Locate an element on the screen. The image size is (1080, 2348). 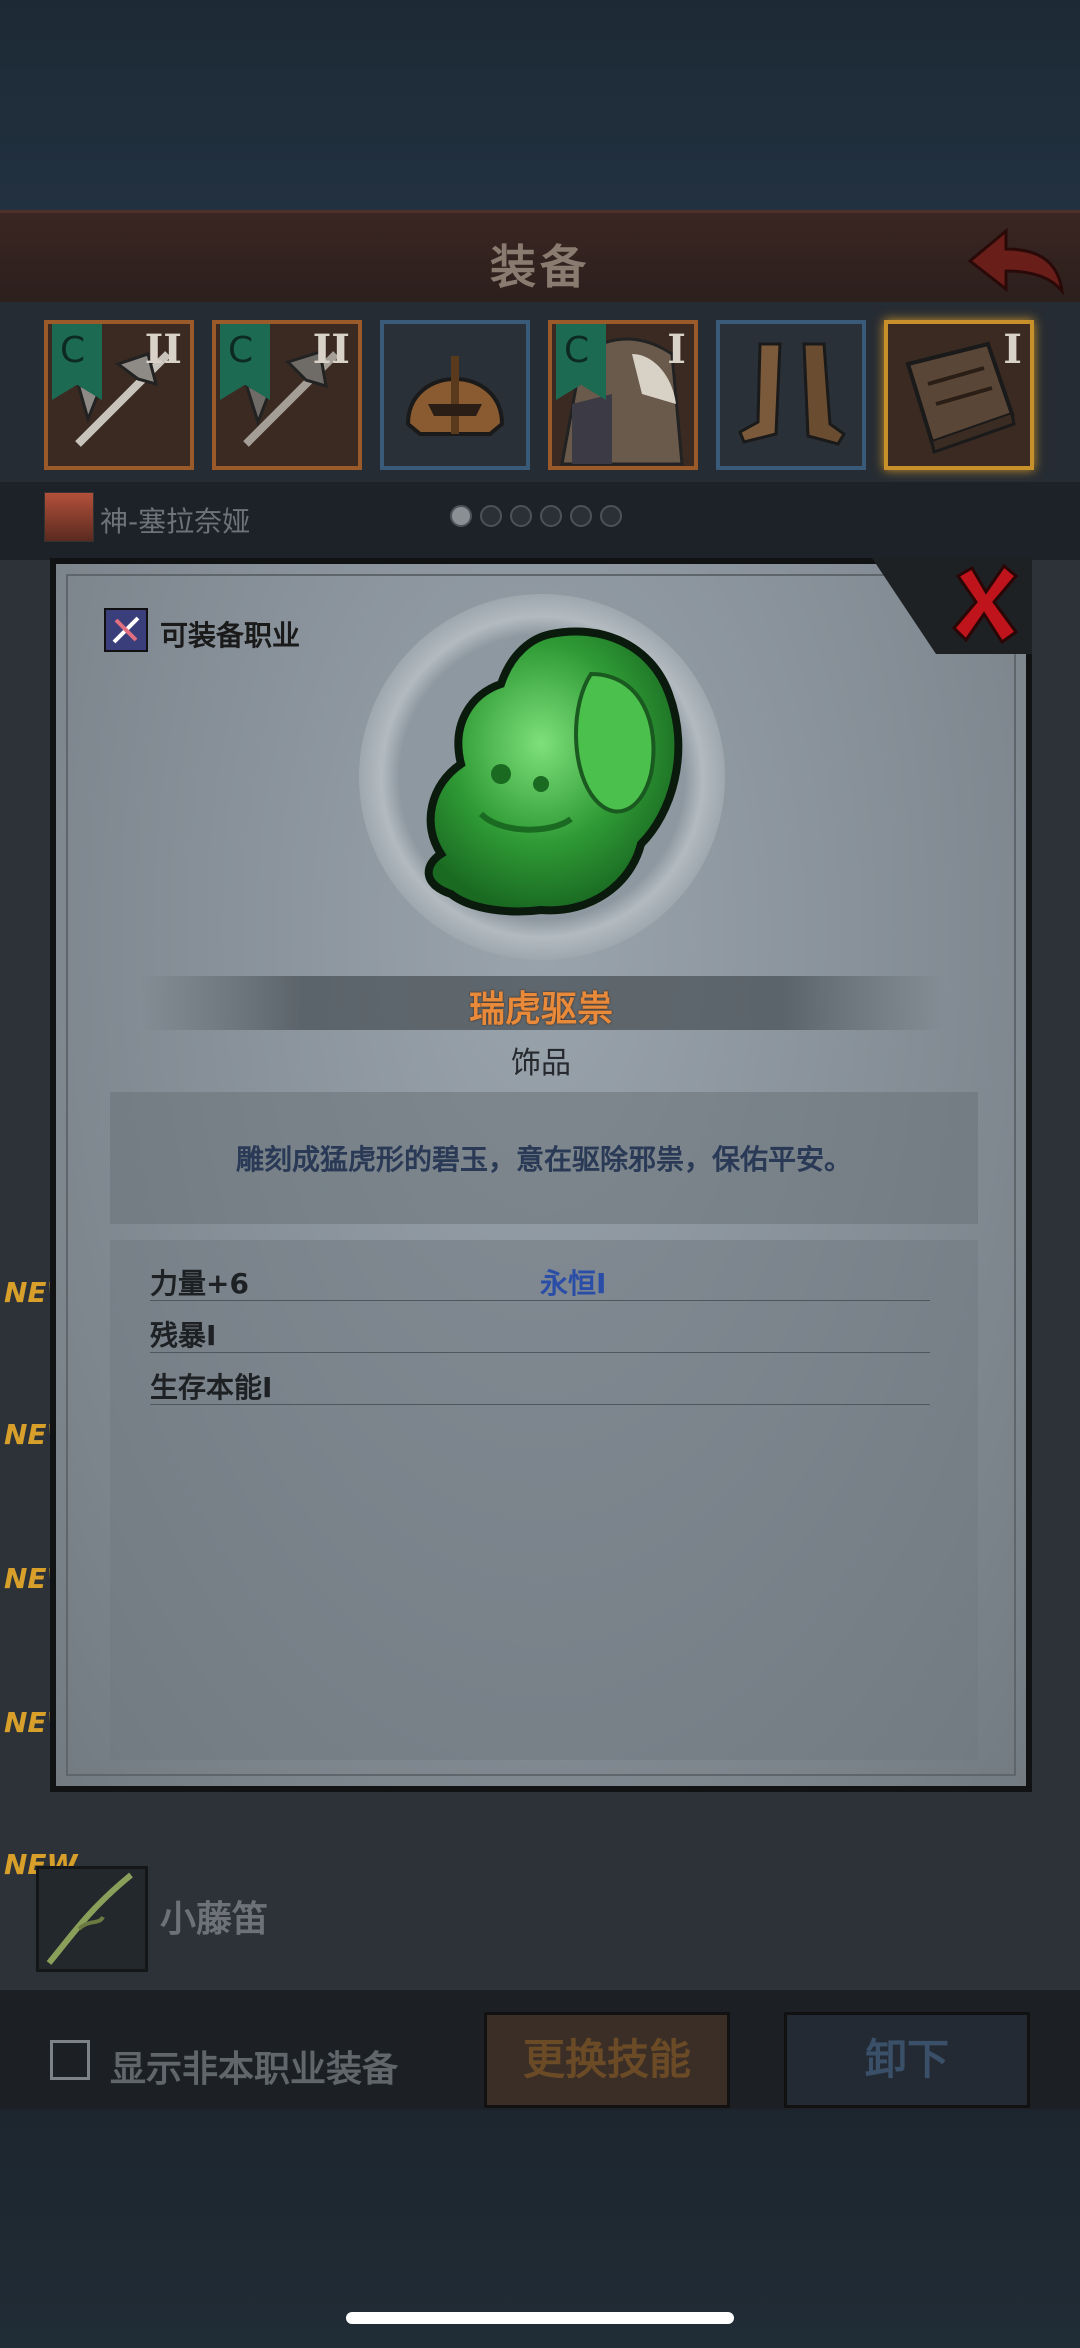
close-icon is located at coordinates (986, 604).